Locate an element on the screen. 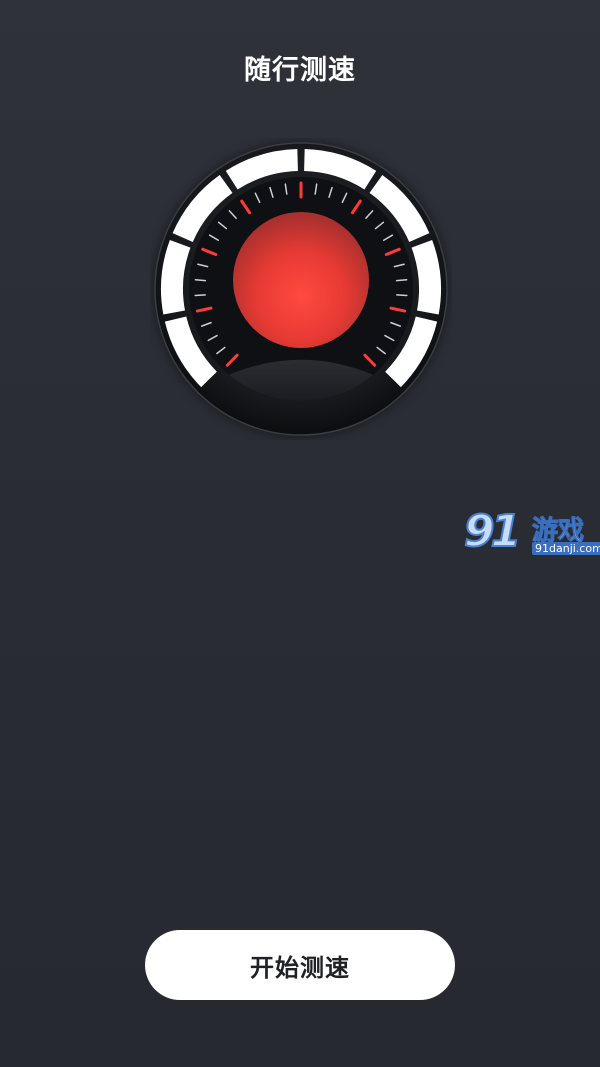 The image size is (600, 1067). watermark-logo: 91 is located at coordinates (492, 531).